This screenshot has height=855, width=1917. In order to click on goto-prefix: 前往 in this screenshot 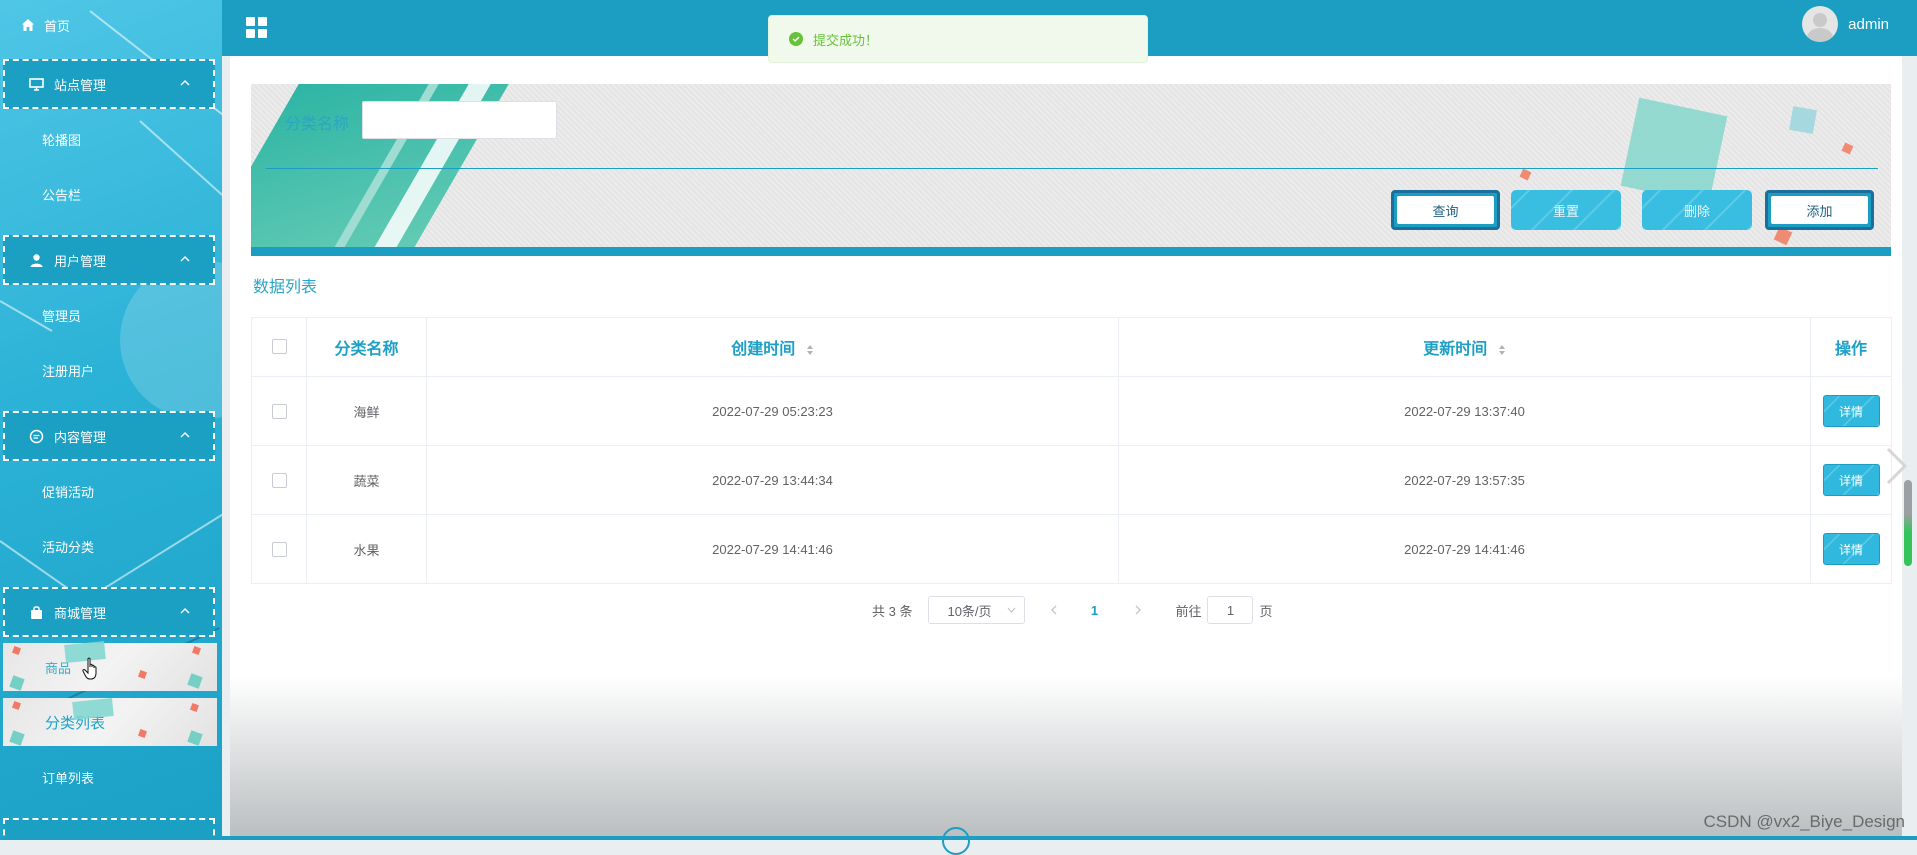, I will do `click(1188, 611)`.